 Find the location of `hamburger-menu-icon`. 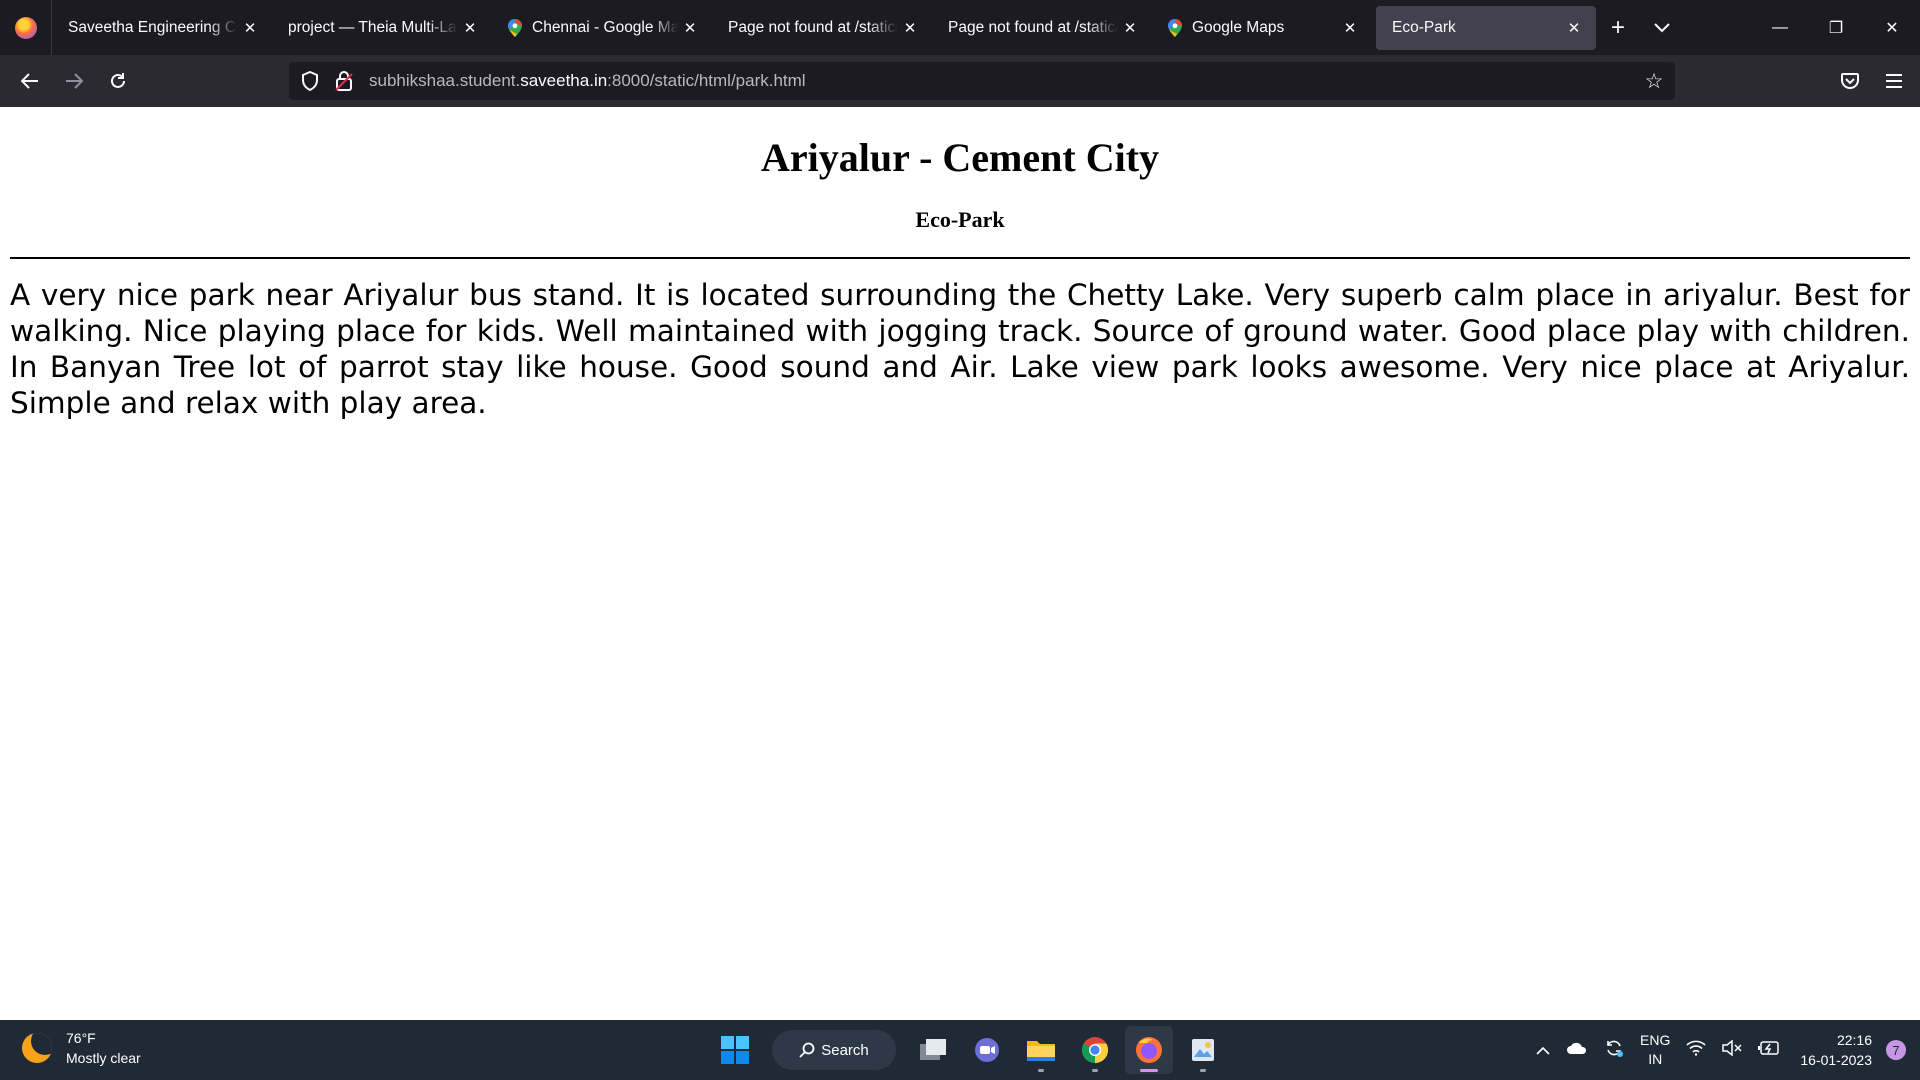

hamburger-menu-icon is located at coordinates (1894, 81).